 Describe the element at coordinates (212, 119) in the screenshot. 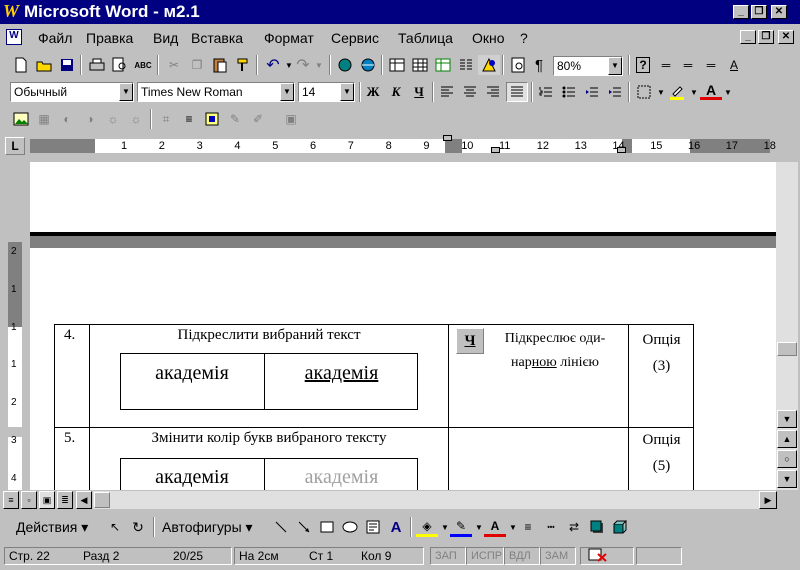

I see `text-wrapping-icon` at that location.